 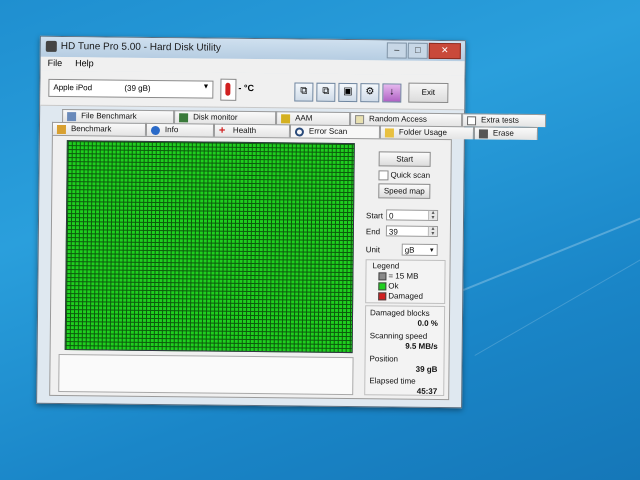 What do you see at coordinates (503, 133) in the screenshot?
I see `tab-label: Erase` at bounding box center [503, 133].